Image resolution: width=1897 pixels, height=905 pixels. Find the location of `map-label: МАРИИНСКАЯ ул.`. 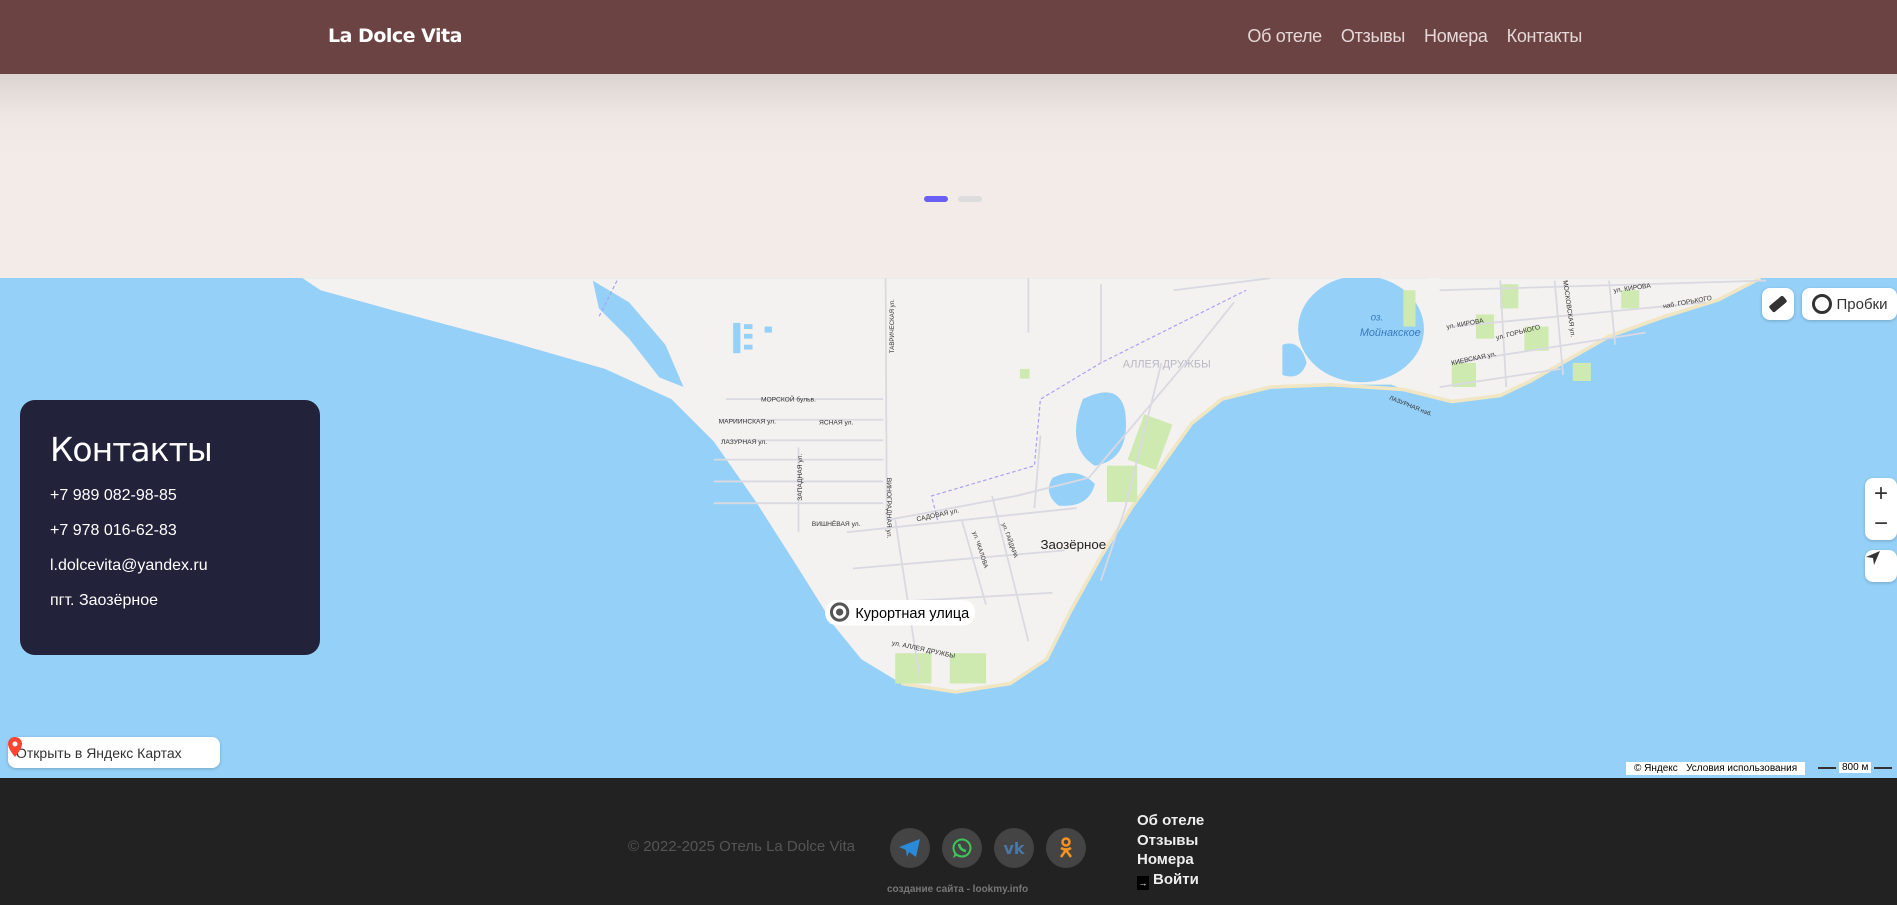

map-label: МАРИИНСКАЯ ул. is located at coordinates (748, 421).